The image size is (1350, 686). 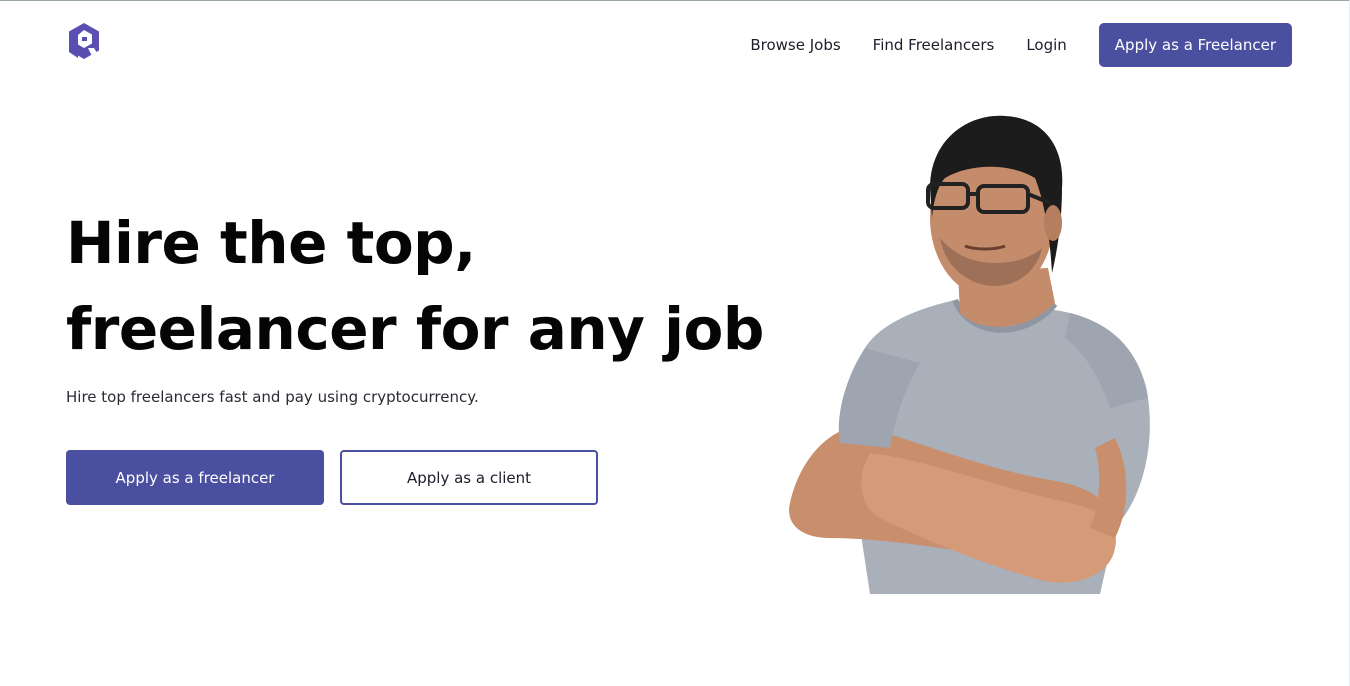 I want to click on apply-client-button: Apply as a client, so click(x=469, y=477).